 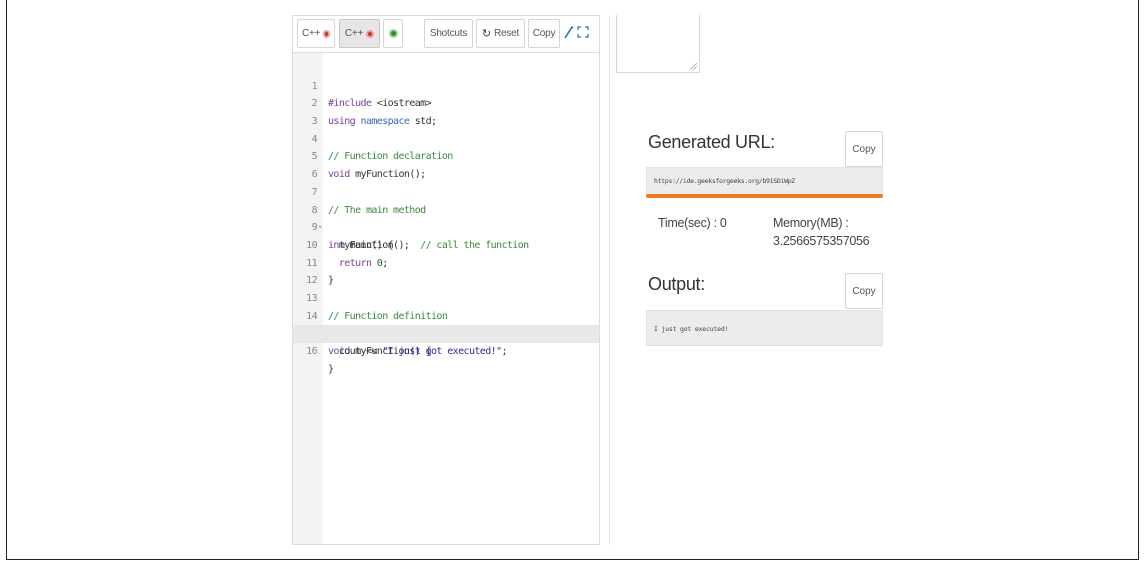 What do you see at coordinates (355, 352) in the screenshot?
I see `code-token: cout <<` at bounding box center [355, 352].